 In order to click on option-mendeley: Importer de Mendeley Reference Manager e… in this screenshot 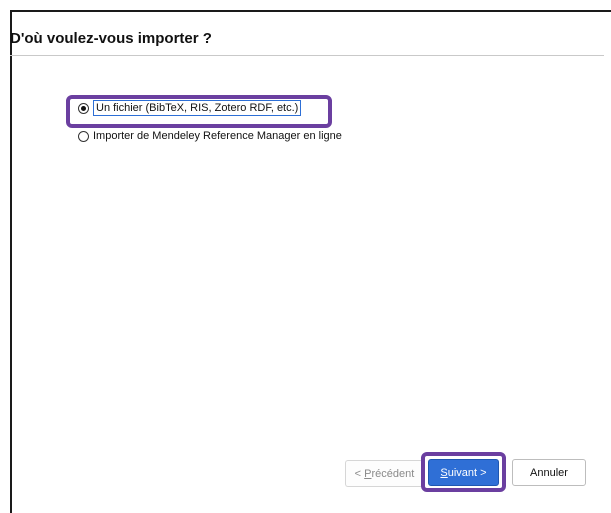, I will do `click(210, 136)`.